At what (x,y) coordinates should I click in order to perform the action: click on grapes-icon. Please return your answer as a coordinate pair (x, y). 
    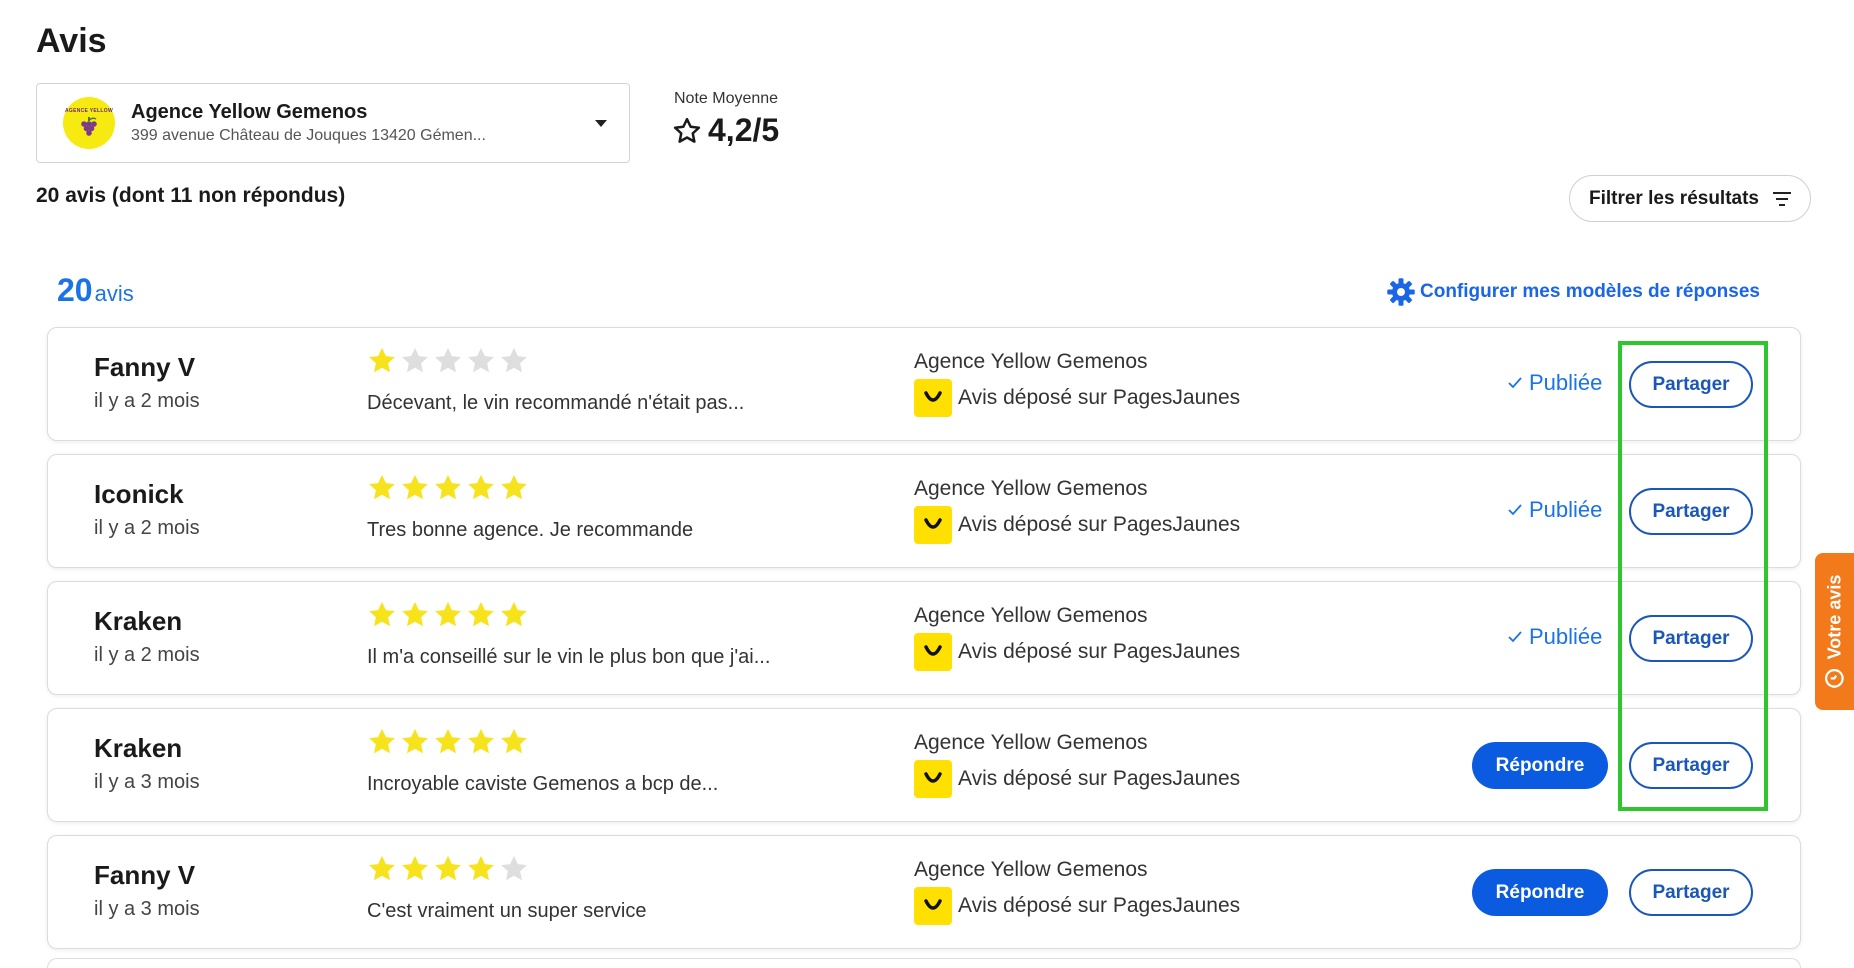
    Looking at the image, I should click on (89, 126).